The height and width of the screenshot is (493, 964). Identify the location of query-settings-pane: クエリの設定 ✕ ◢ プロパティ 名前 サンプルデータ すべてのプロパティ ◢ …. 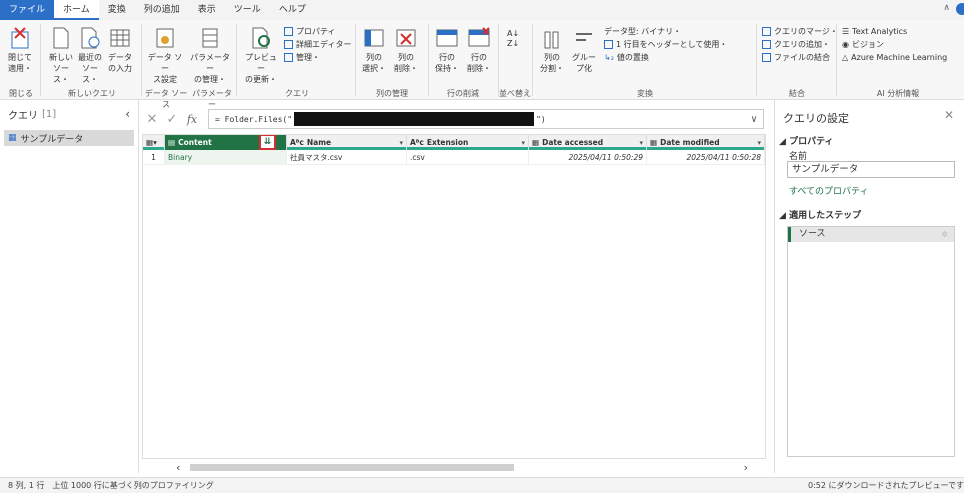
(869, 286).